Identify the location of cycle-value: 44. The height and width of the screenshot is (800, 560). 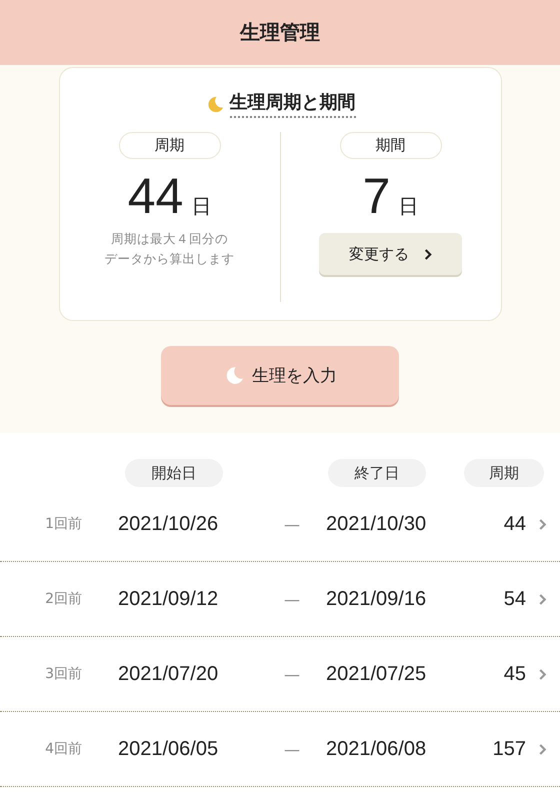
(156, 196).